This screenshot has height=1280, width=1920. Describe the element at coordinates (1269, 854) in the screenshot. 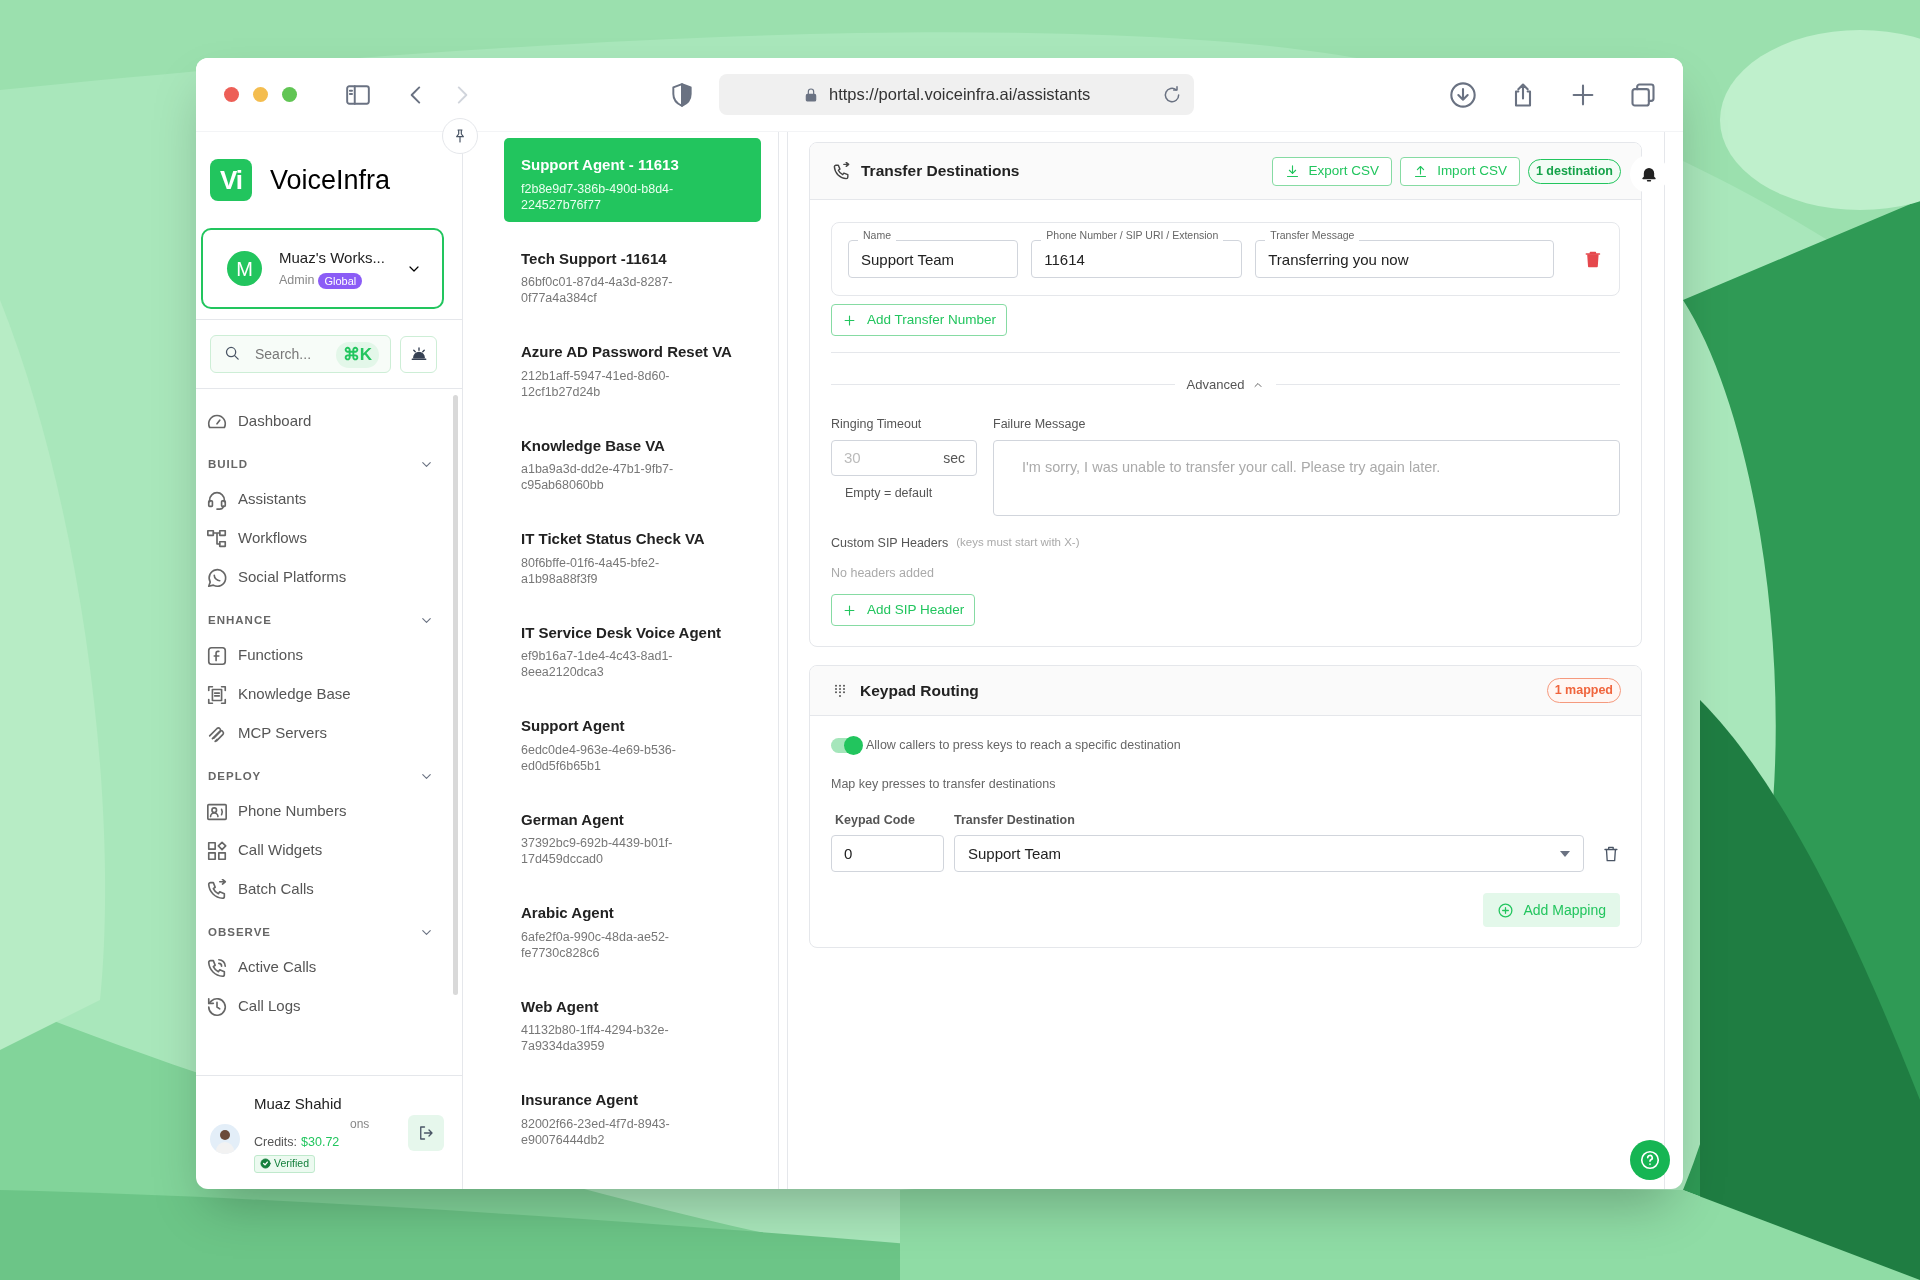

I see `destination-dropdown: Support Team` at that location.